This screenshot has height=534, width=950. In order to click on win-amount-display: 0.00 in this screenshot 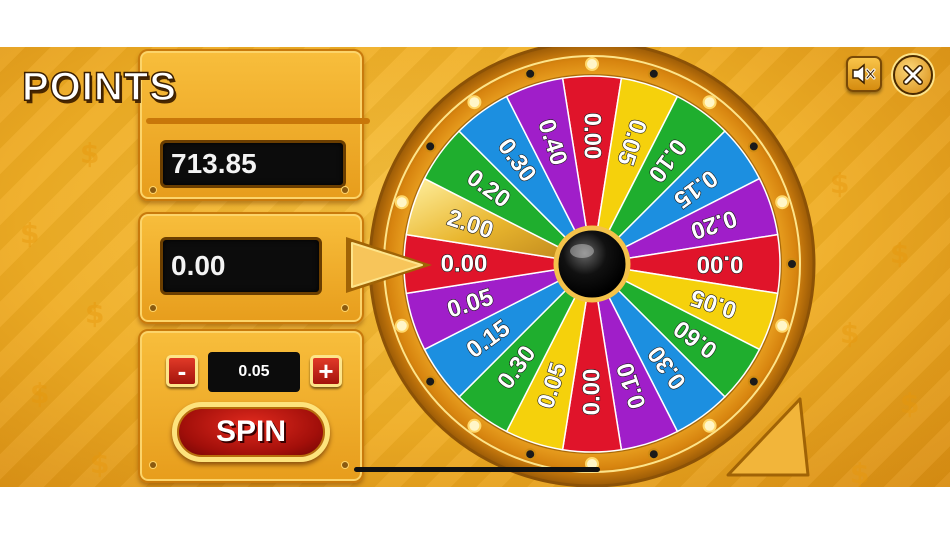, I will do `click(241, 266)`.